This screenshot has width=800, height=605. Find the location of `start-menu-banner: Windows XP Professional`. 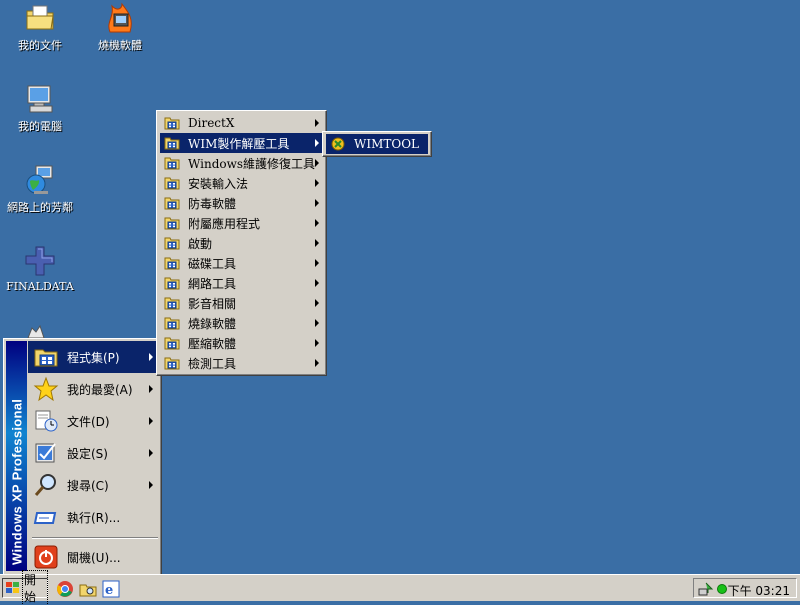

start-menu-banner: Windows XP Professional is located at coordinates (16, 456).